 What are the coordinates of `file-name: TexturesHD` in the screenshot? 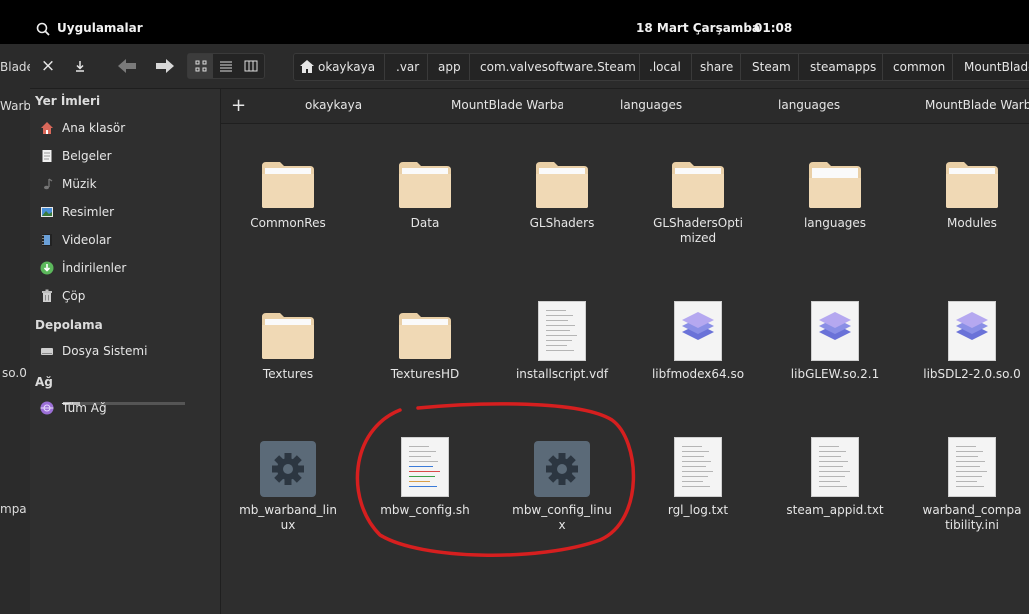 It's located at (425, 374).